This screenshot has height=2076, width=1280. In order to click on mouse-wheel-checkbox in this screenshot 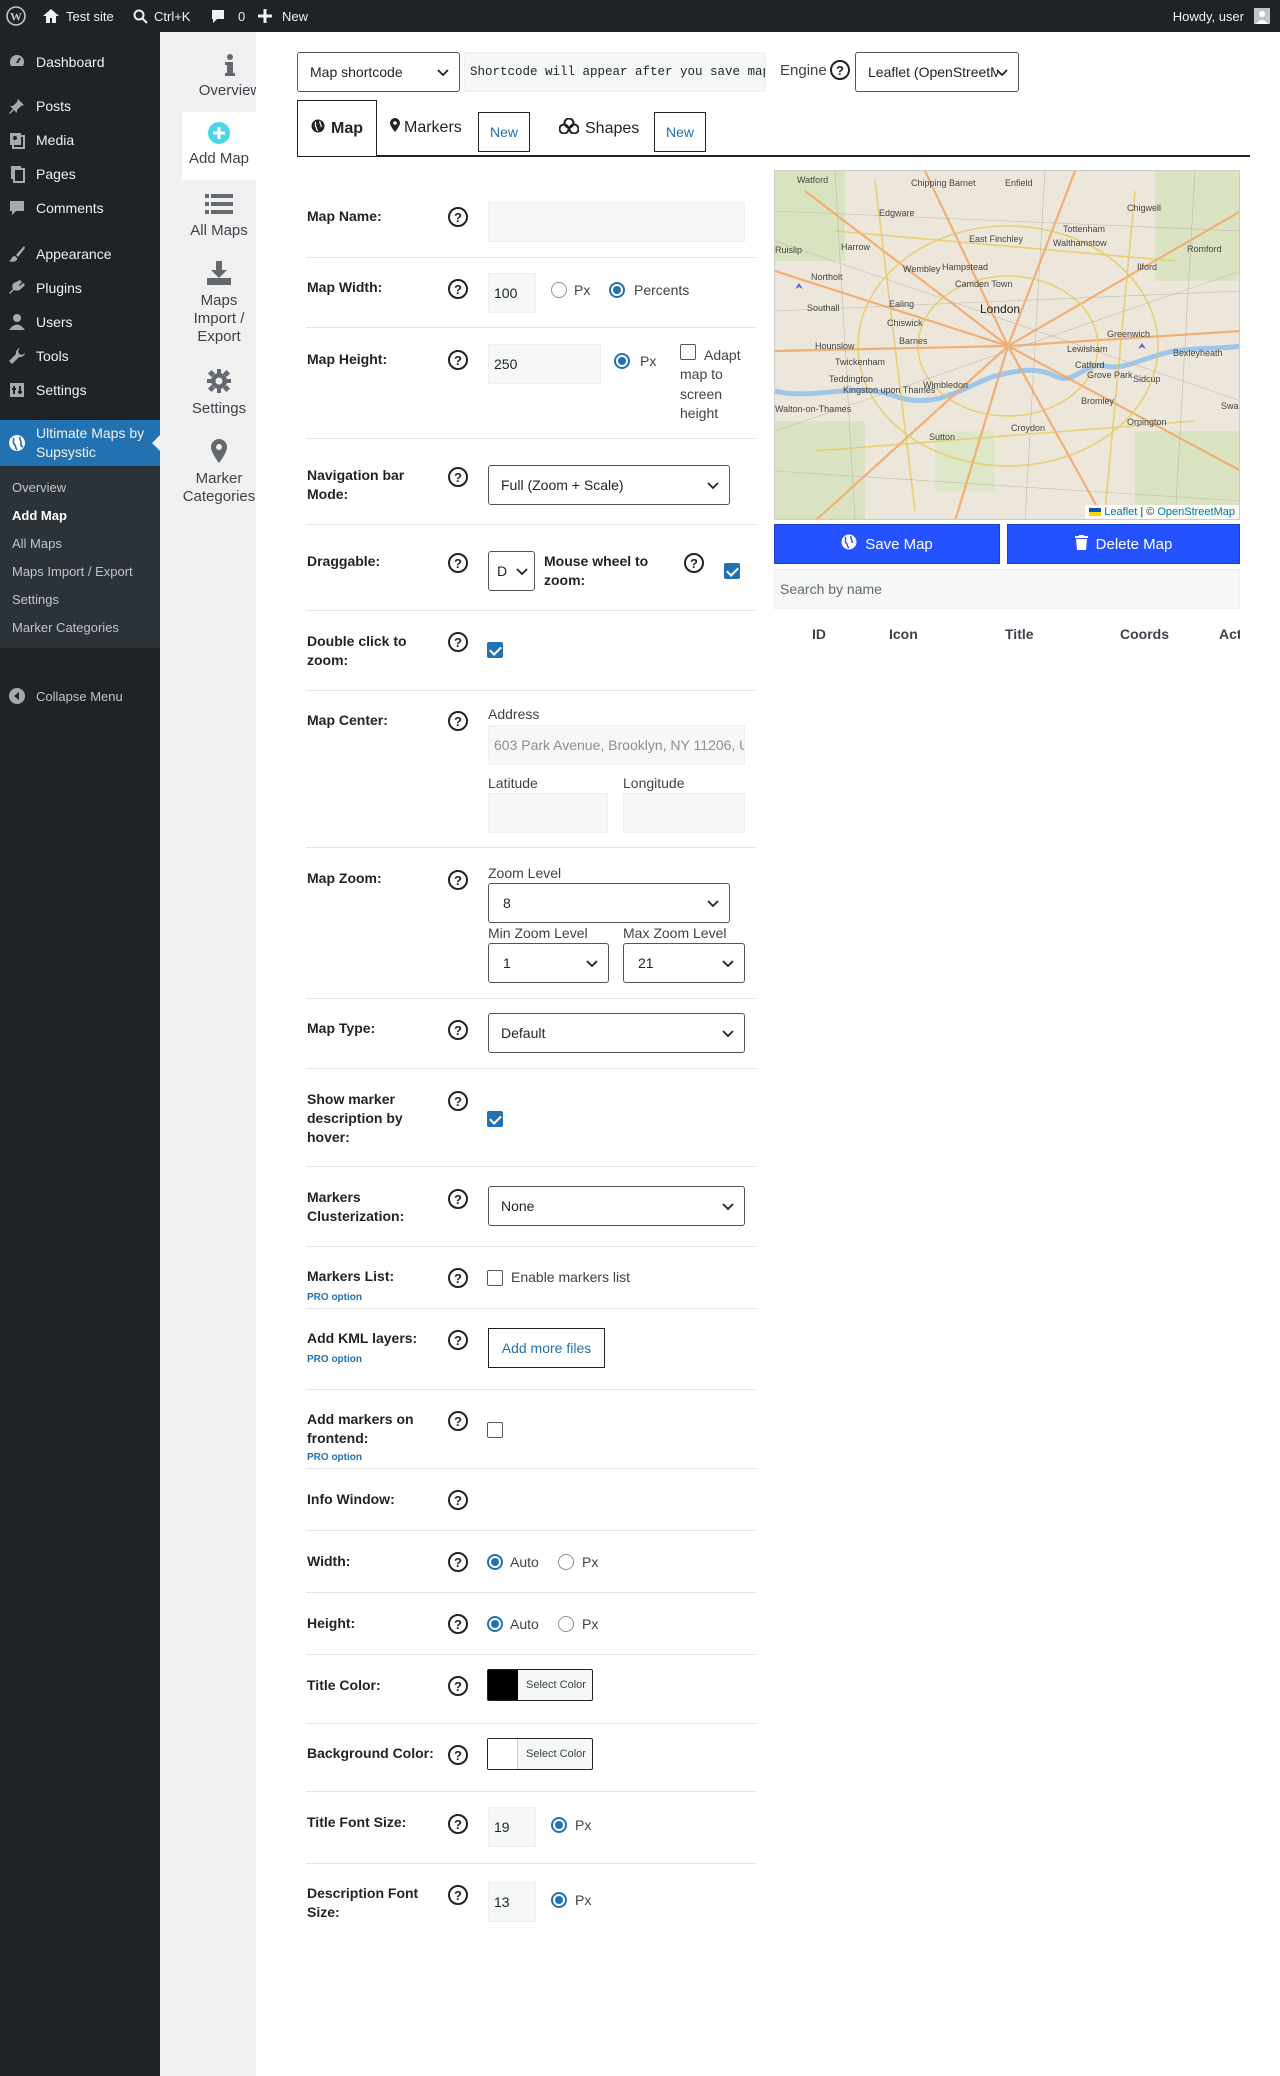, I will do `click(732, 571)`.